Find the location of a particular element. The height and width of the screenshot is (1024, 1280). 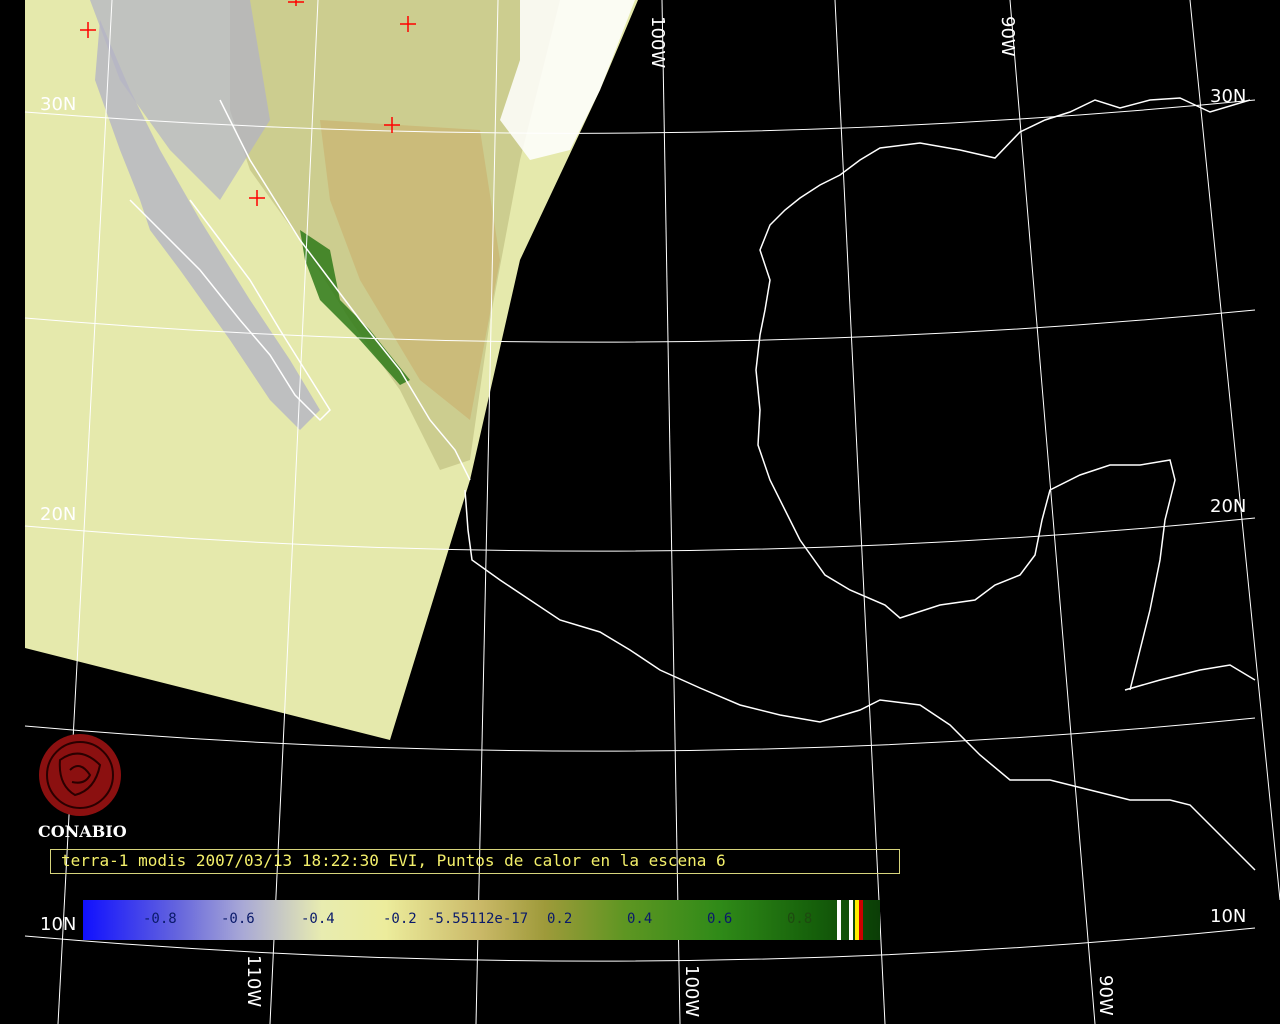

label-20n-right: 20N is located at coordinates (1228, 506).